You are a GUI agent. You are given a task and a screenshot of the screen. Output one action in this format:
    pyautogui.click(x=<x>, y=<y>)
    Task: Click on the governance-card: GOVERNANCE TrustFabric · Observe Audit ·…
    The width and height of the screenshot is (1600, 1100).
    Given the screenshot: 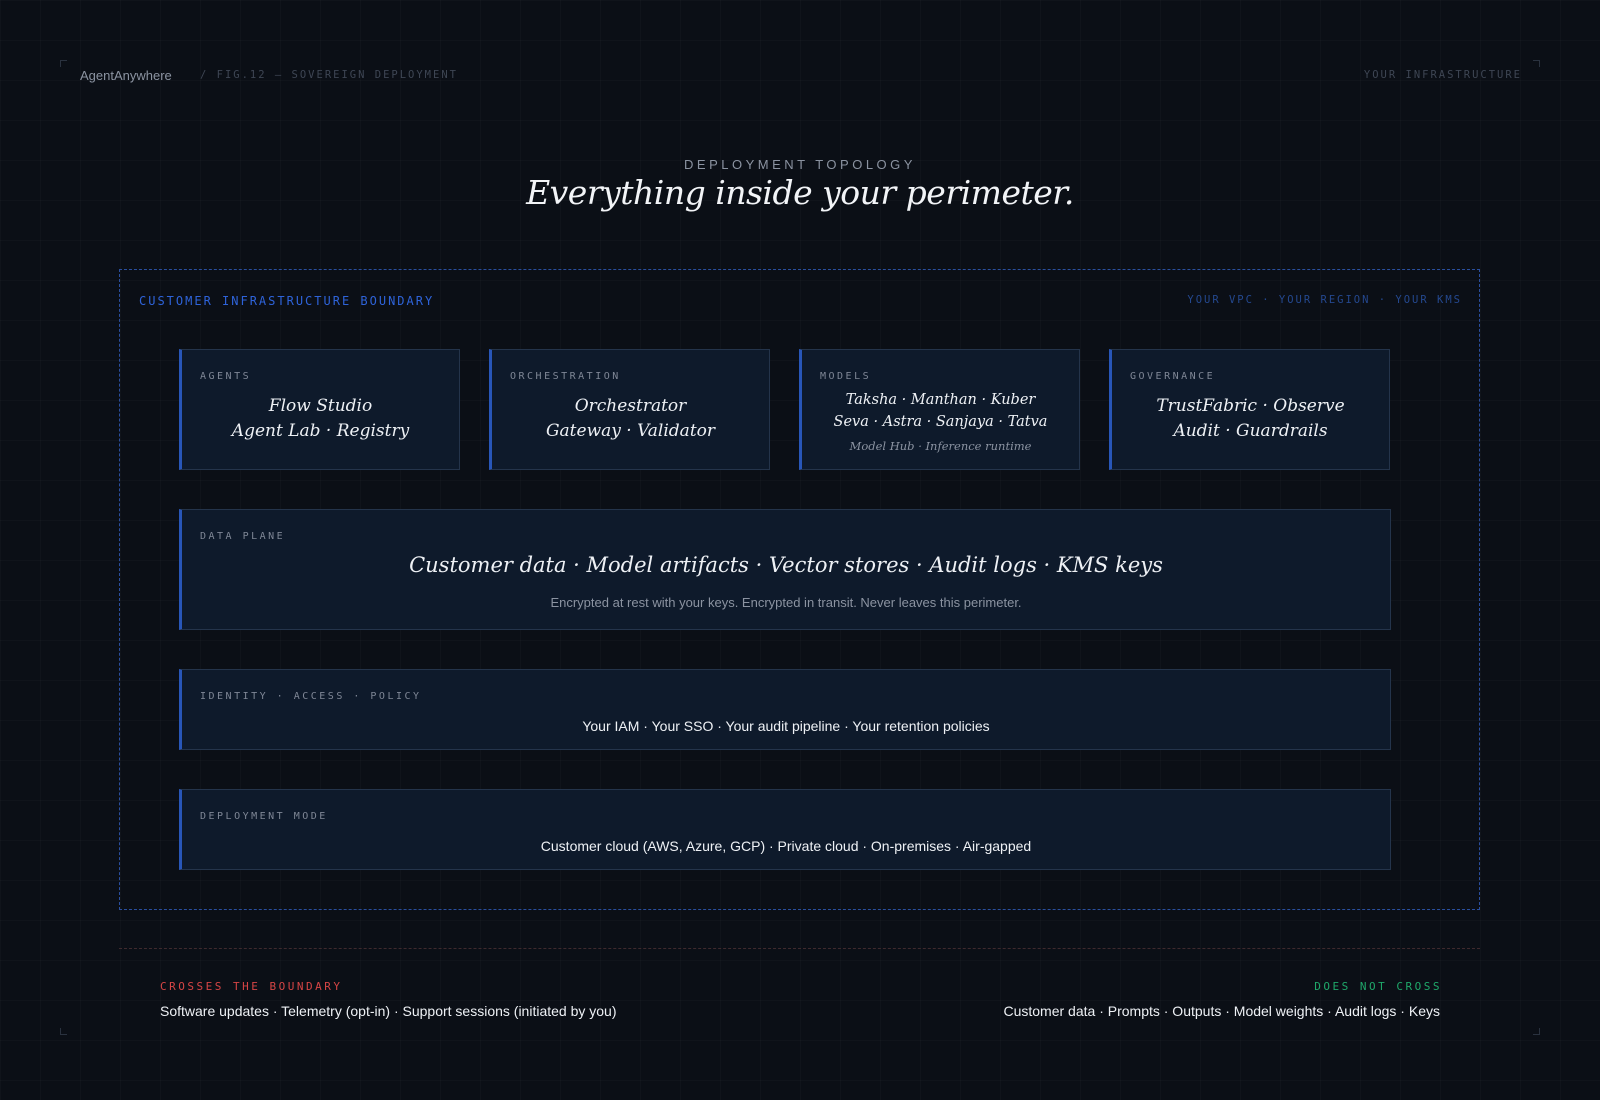 What is the action you would take?
    pyautogui.click(x=1249, y=409)
    